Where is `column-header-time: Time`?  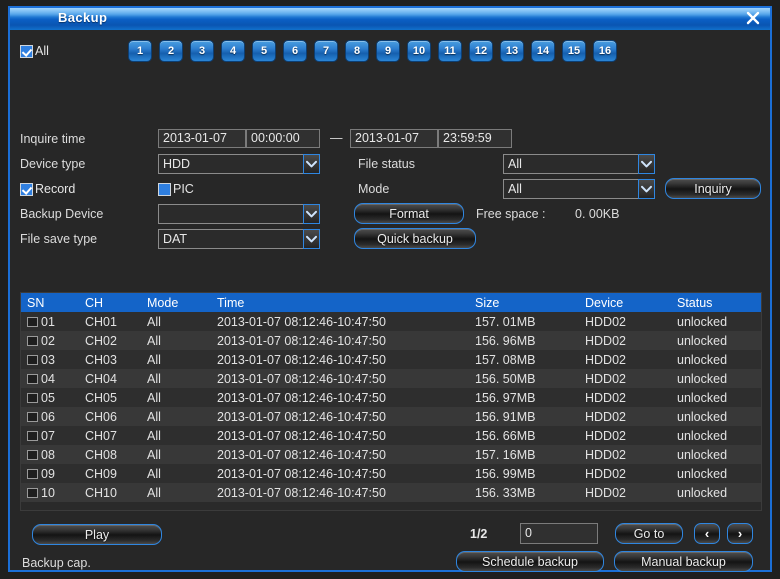 column-header-time: Time is located at coordinates (340, 302).